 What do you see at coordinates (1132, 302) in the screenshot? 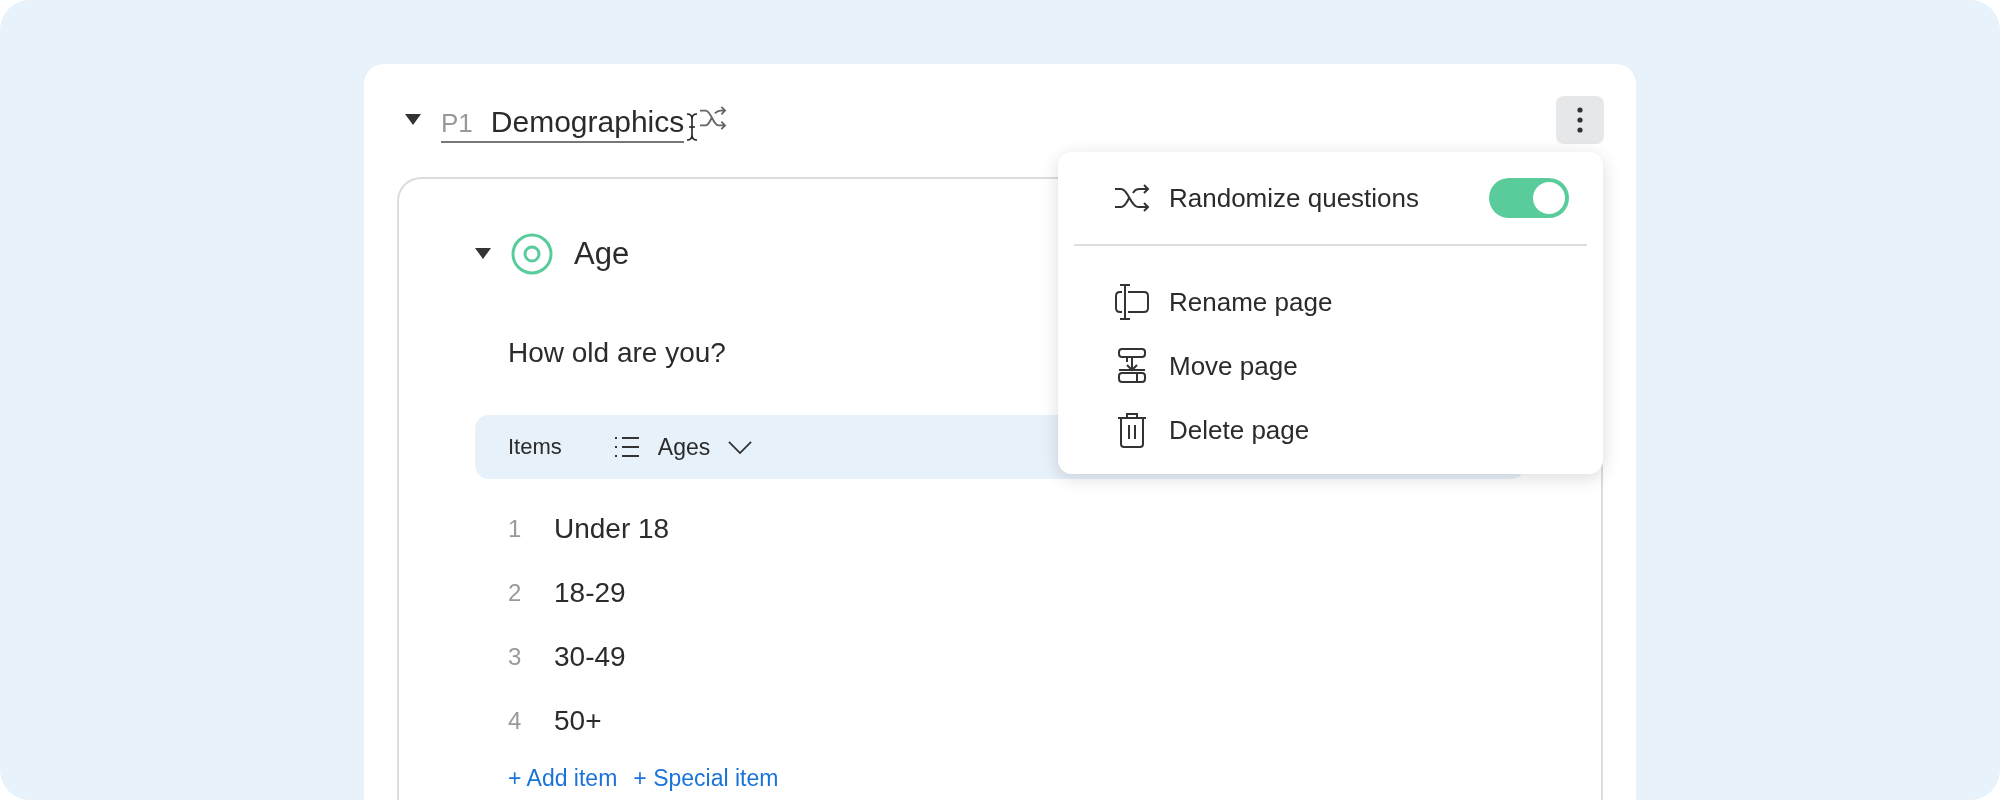
I see `text-field-icon` at bounding box center [1132, 302].